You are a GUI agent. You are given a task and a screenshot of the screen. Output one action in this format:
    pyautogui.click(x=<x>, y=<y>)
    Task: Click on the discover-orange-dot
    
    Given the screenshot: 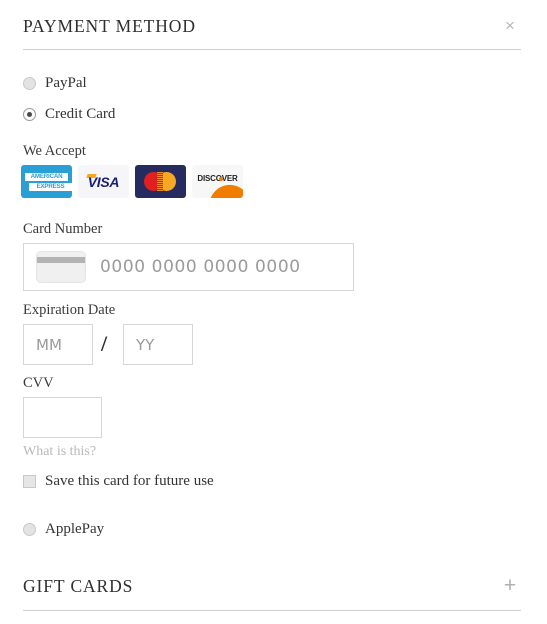 What is the action you would take?
    pyautogui.click(x=221, y=178)
    